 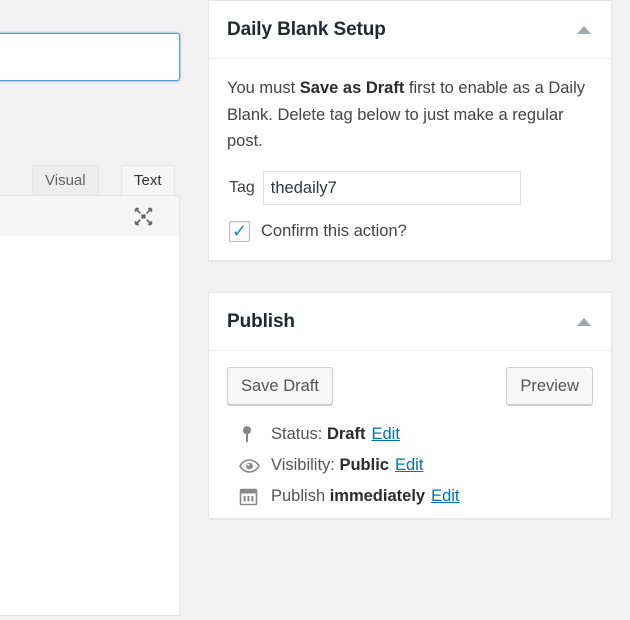 I want to click on tab-visual: Visual, so click(x=65, y=180).